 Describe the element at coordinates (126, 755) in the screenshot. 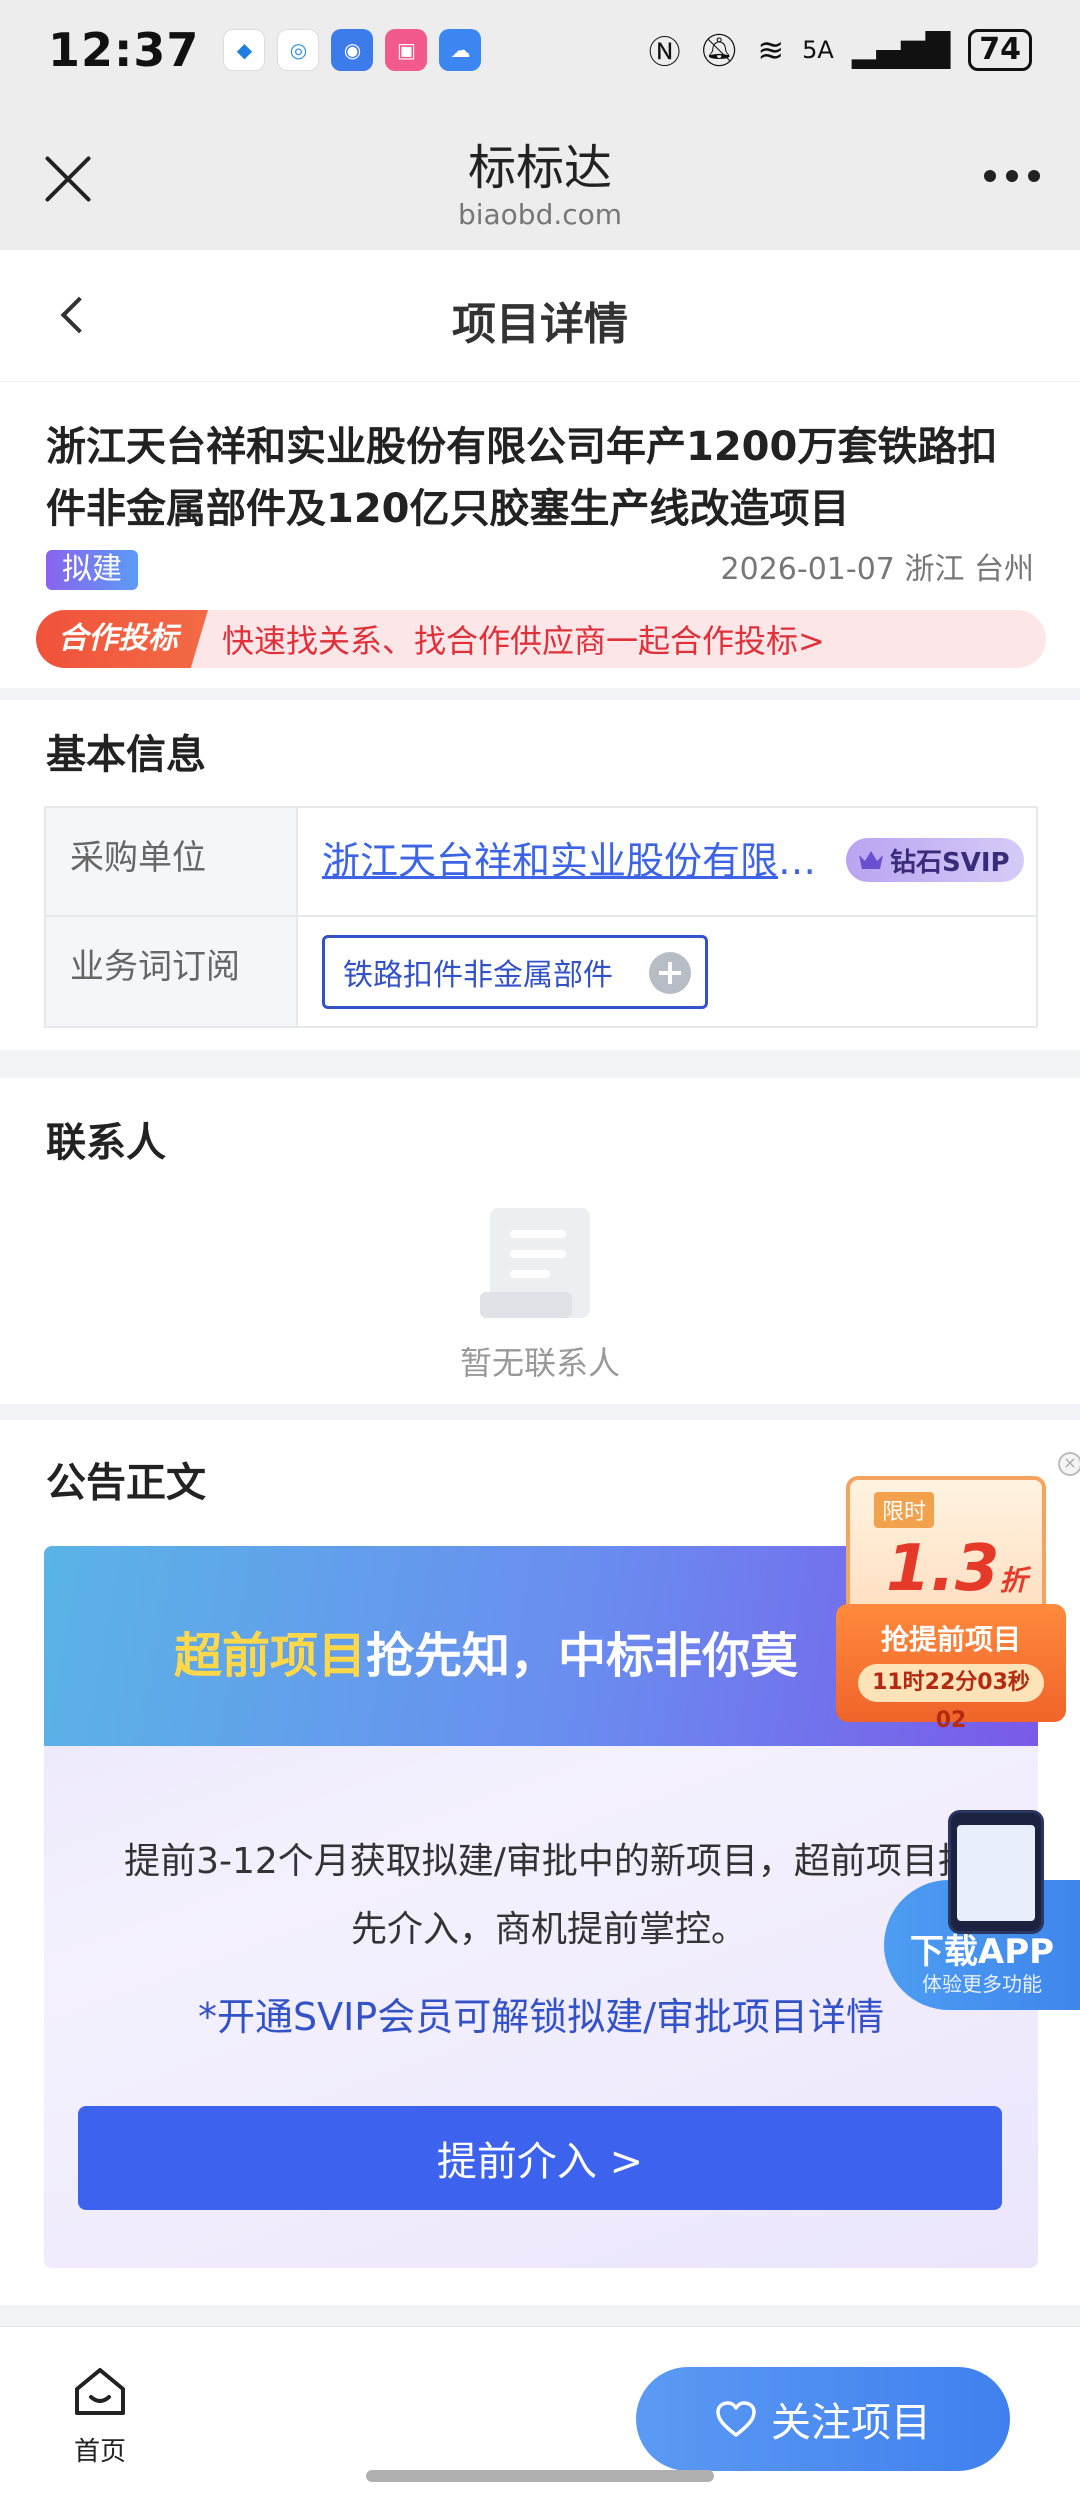

I see `basic-info-title: 基本信息` at that location.